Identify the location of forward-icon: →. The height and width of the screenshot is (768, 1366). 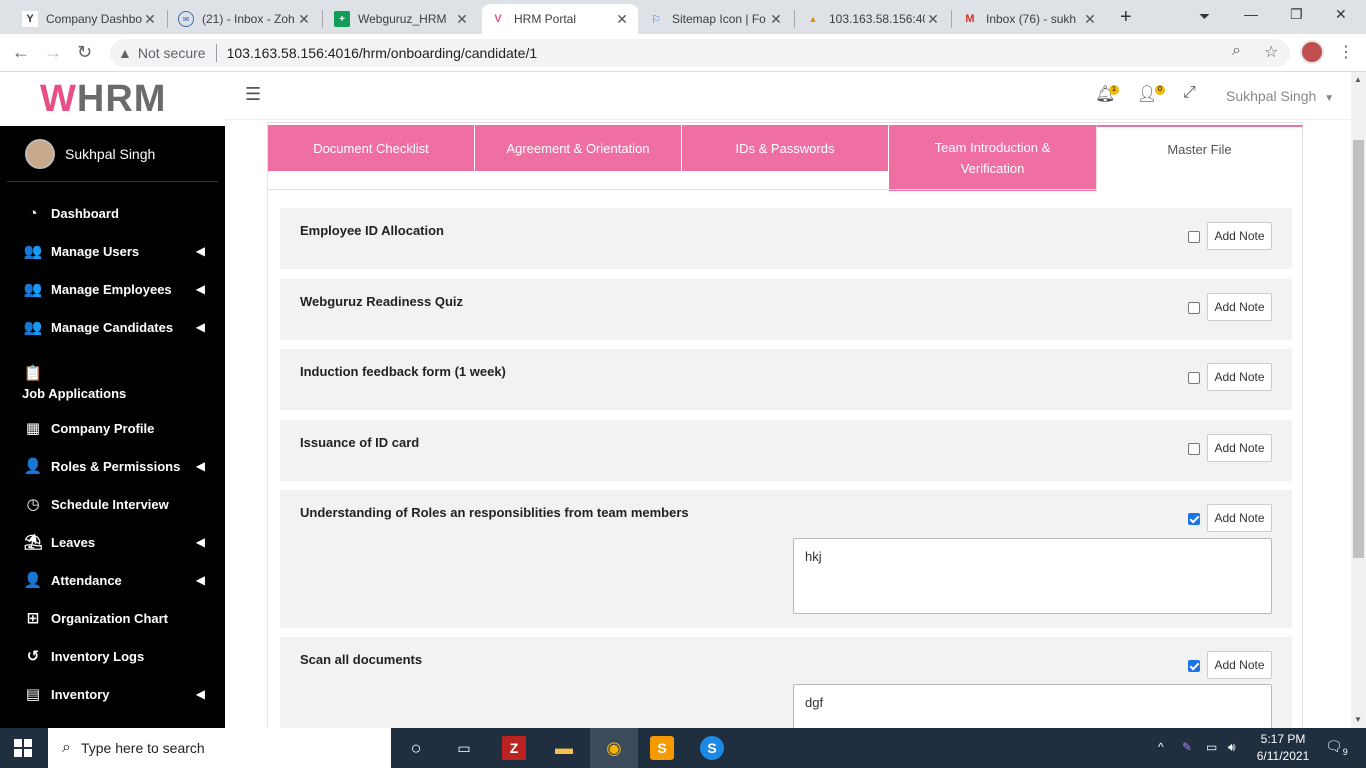
(53, 52).